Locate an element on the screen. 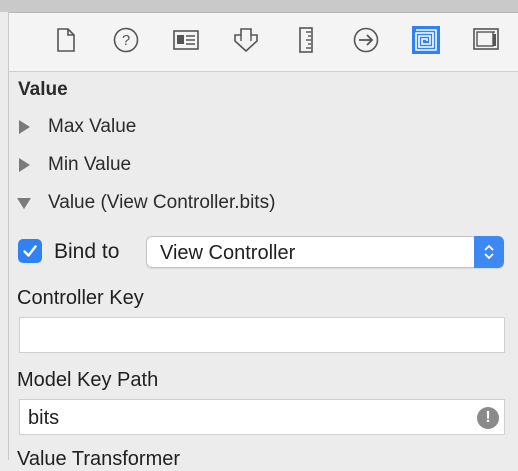 This screenshot has height=471, width=518. bind-to-checkbox is located at coordinates (30, 251).